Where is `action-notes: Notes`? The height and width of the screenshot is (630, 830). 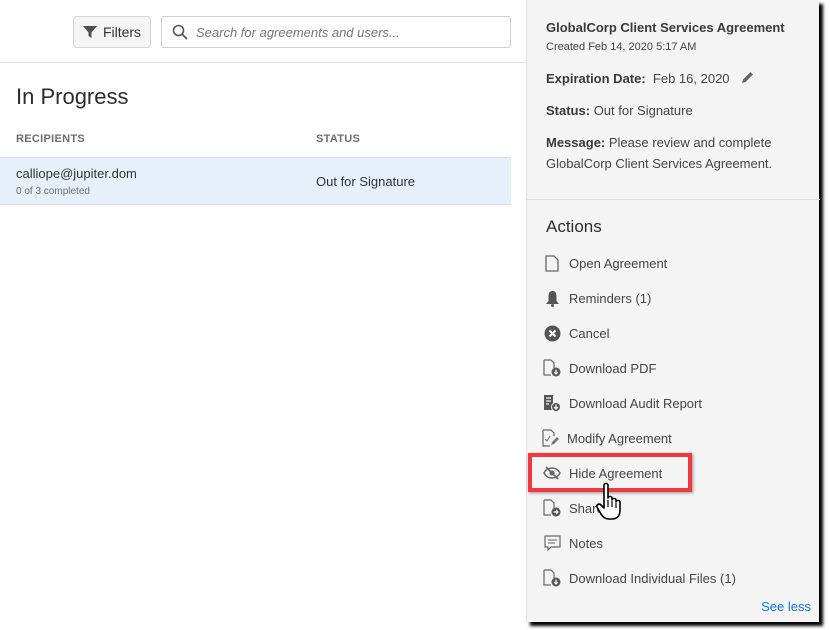 action-notes: Notes is located at coordinates (573, 543).